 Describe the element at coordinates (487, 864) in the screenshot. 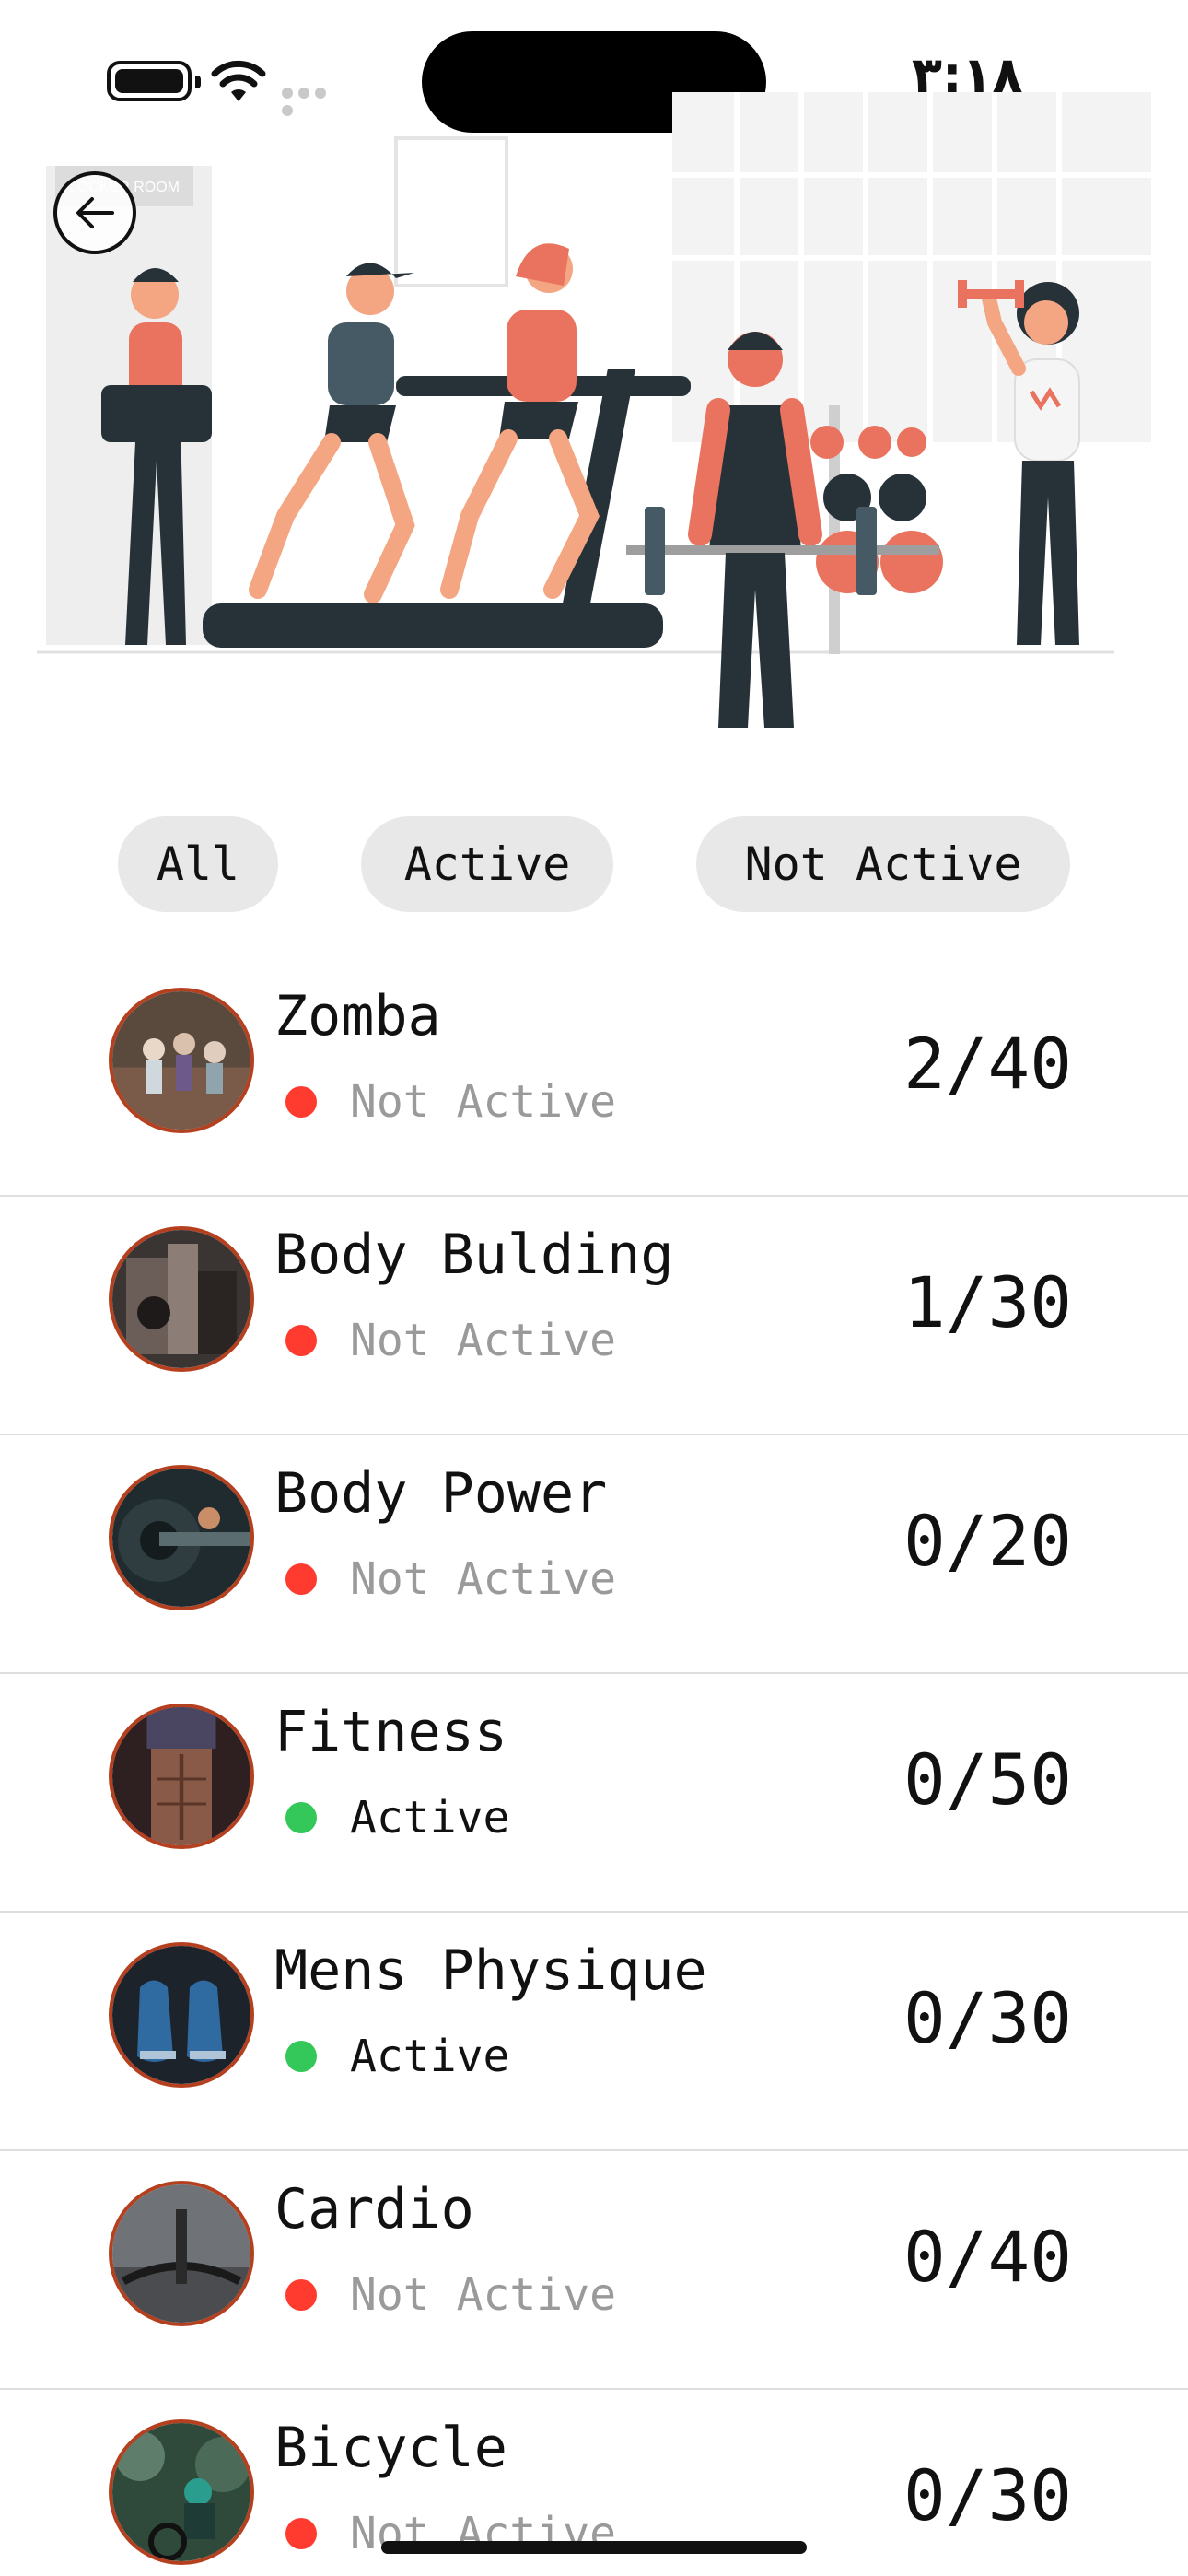

I see `filter-active: Active` at that location.